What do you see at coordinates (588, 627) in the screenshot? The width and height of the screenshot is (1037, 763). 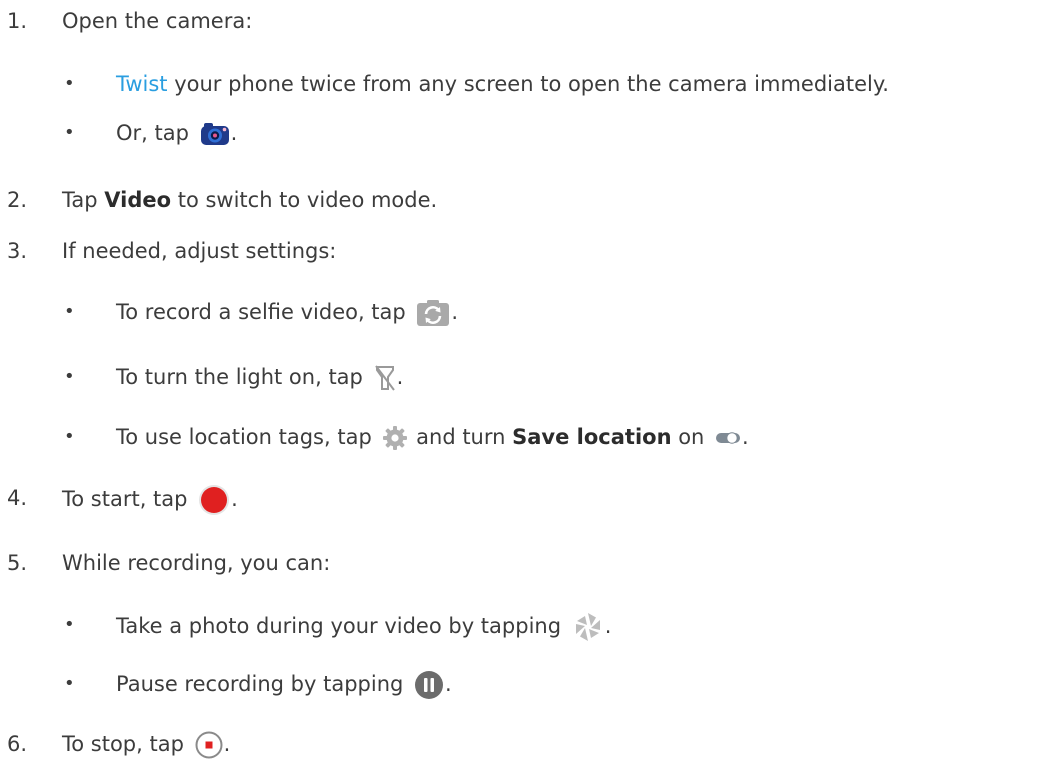 I see `shutter-icon` at bounding box center [588, 627].